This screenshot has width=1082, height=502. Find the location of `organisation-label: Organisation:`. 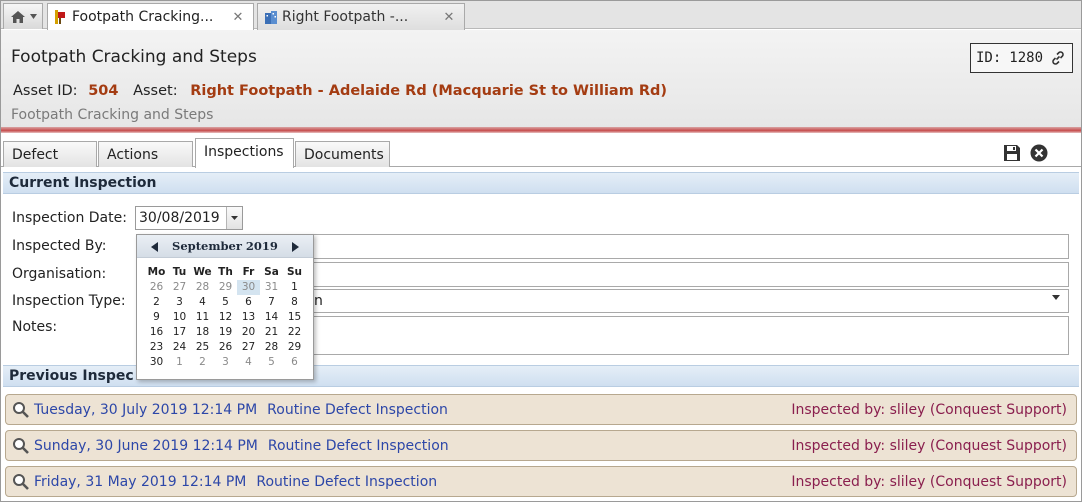

organisation-label: Organisation: is located at coordinates (59, 274).